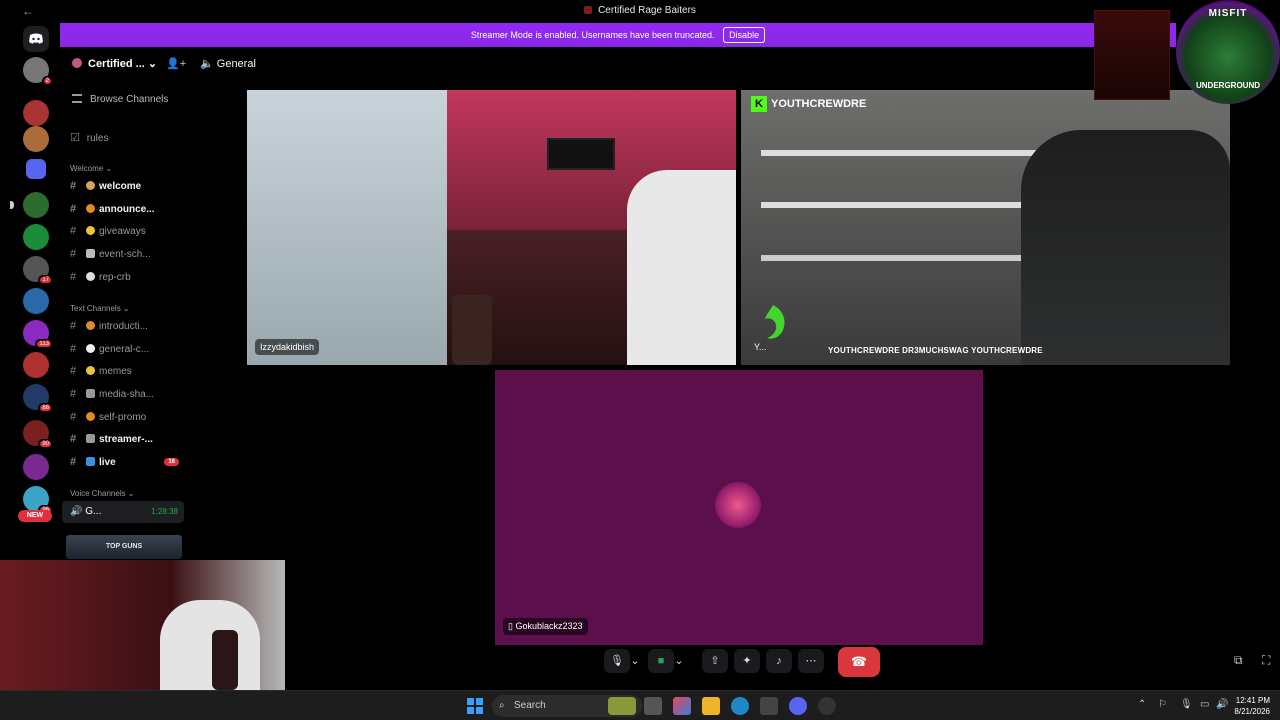  What do you see at coordinates (747, 661) in the screenshot?
I see `activities-icon: ✦` at bounding box center [747, 661].